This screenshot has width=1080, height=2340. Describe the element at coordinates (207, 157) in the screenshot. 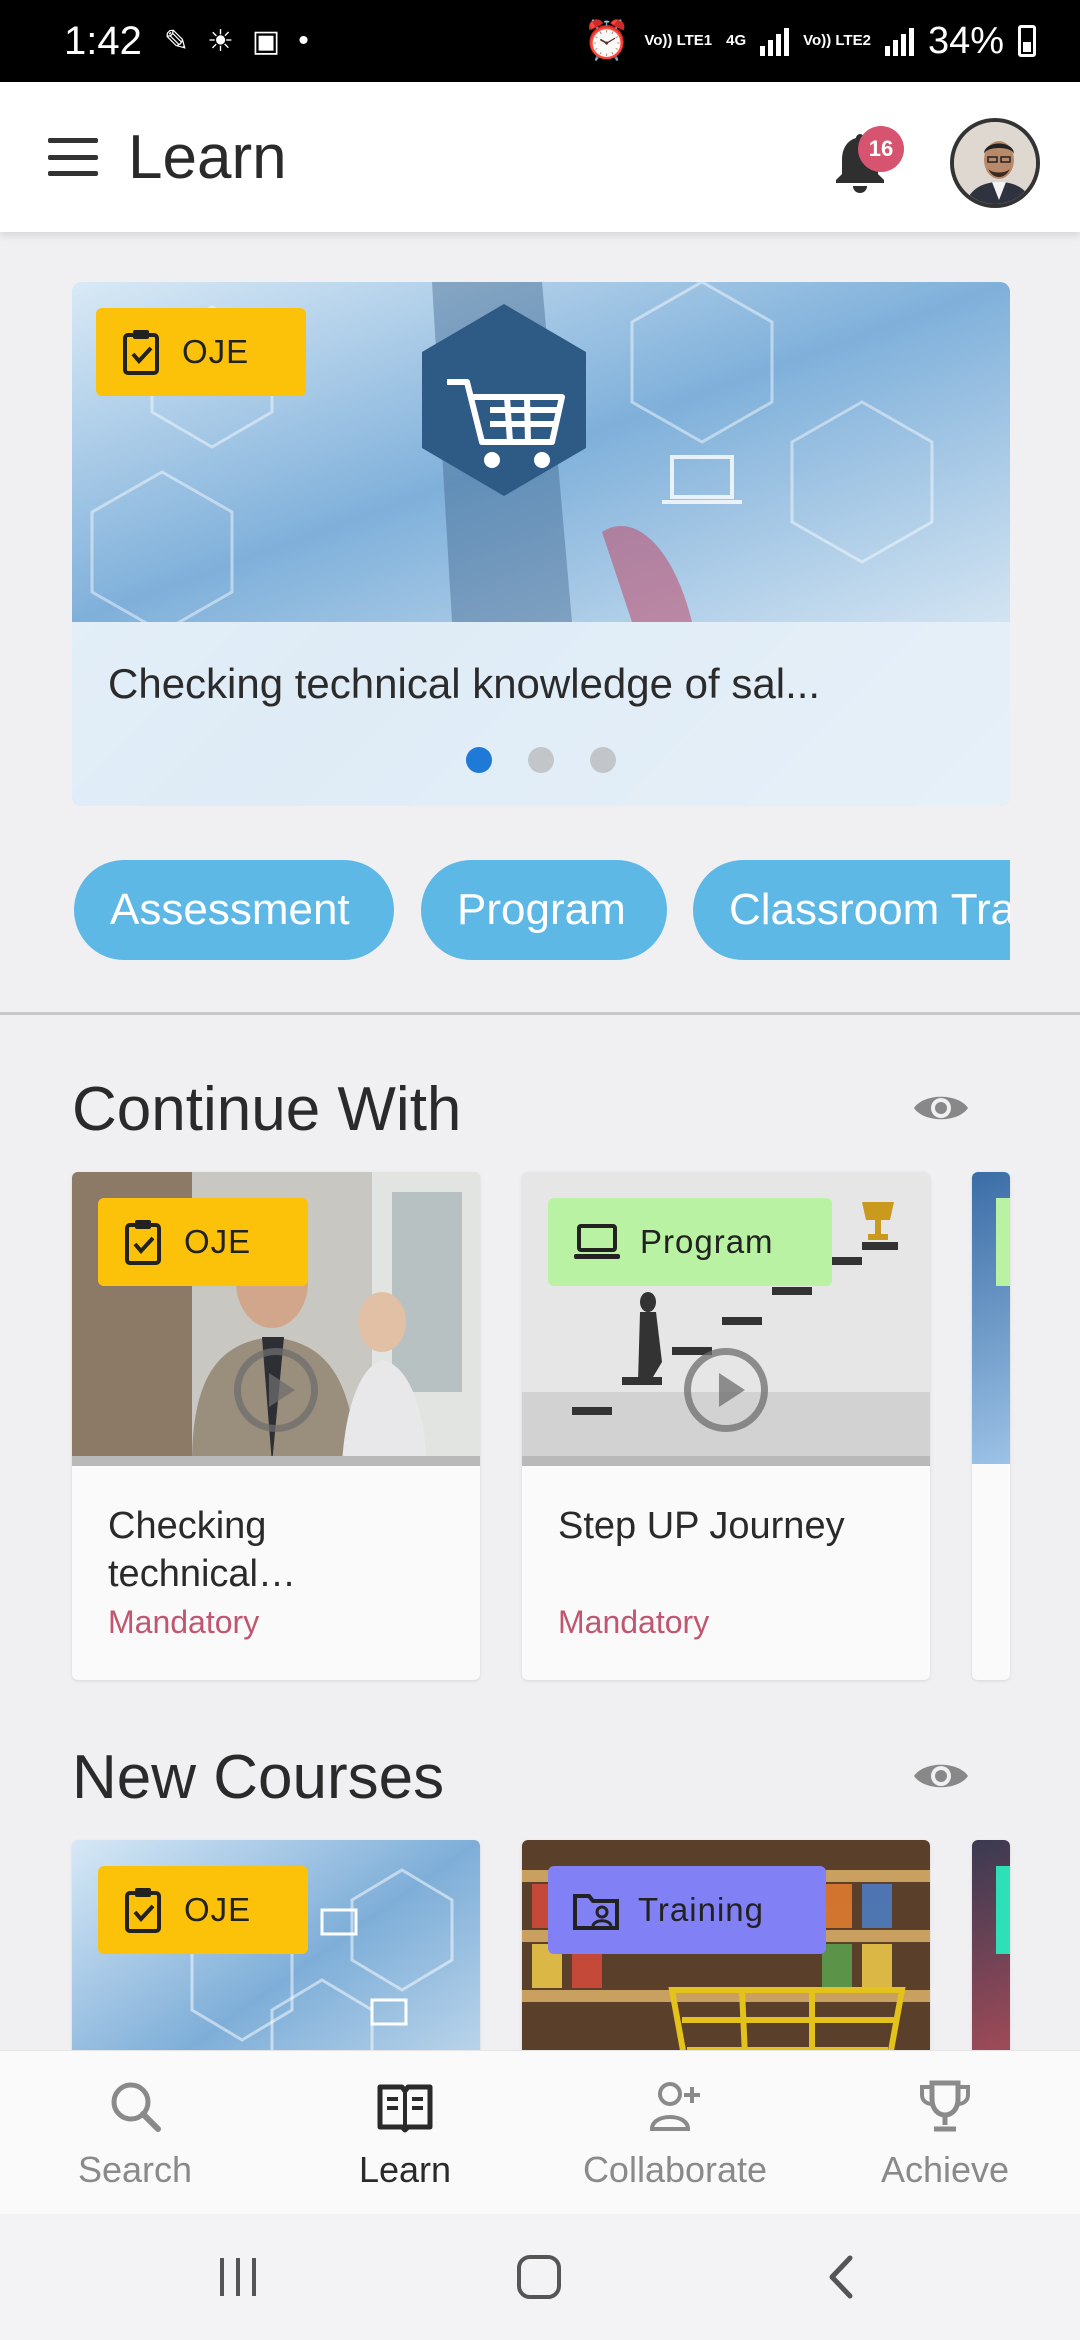

I see `page-title: Learn` at that location.